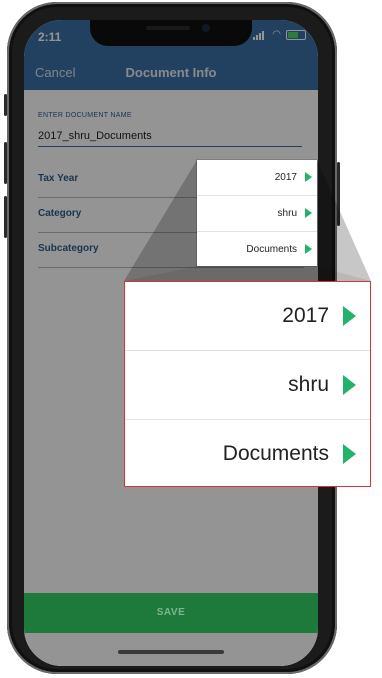 The image size is (382, 678). Describe the element at coordinates (257, 178) in the screenshot. I see `tax-year-value-row: 2017` at that location.